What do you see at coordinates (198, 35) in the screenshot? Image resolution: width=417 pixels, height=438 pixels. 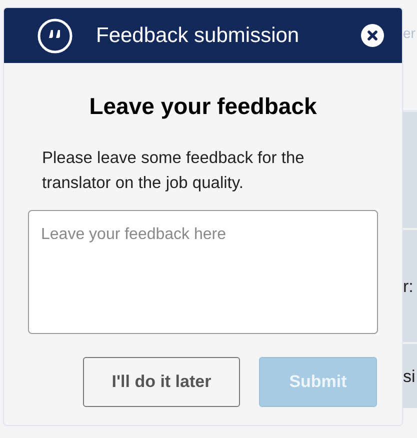 I see `window-title: Feedback submission` at bounding box center [198, 35].